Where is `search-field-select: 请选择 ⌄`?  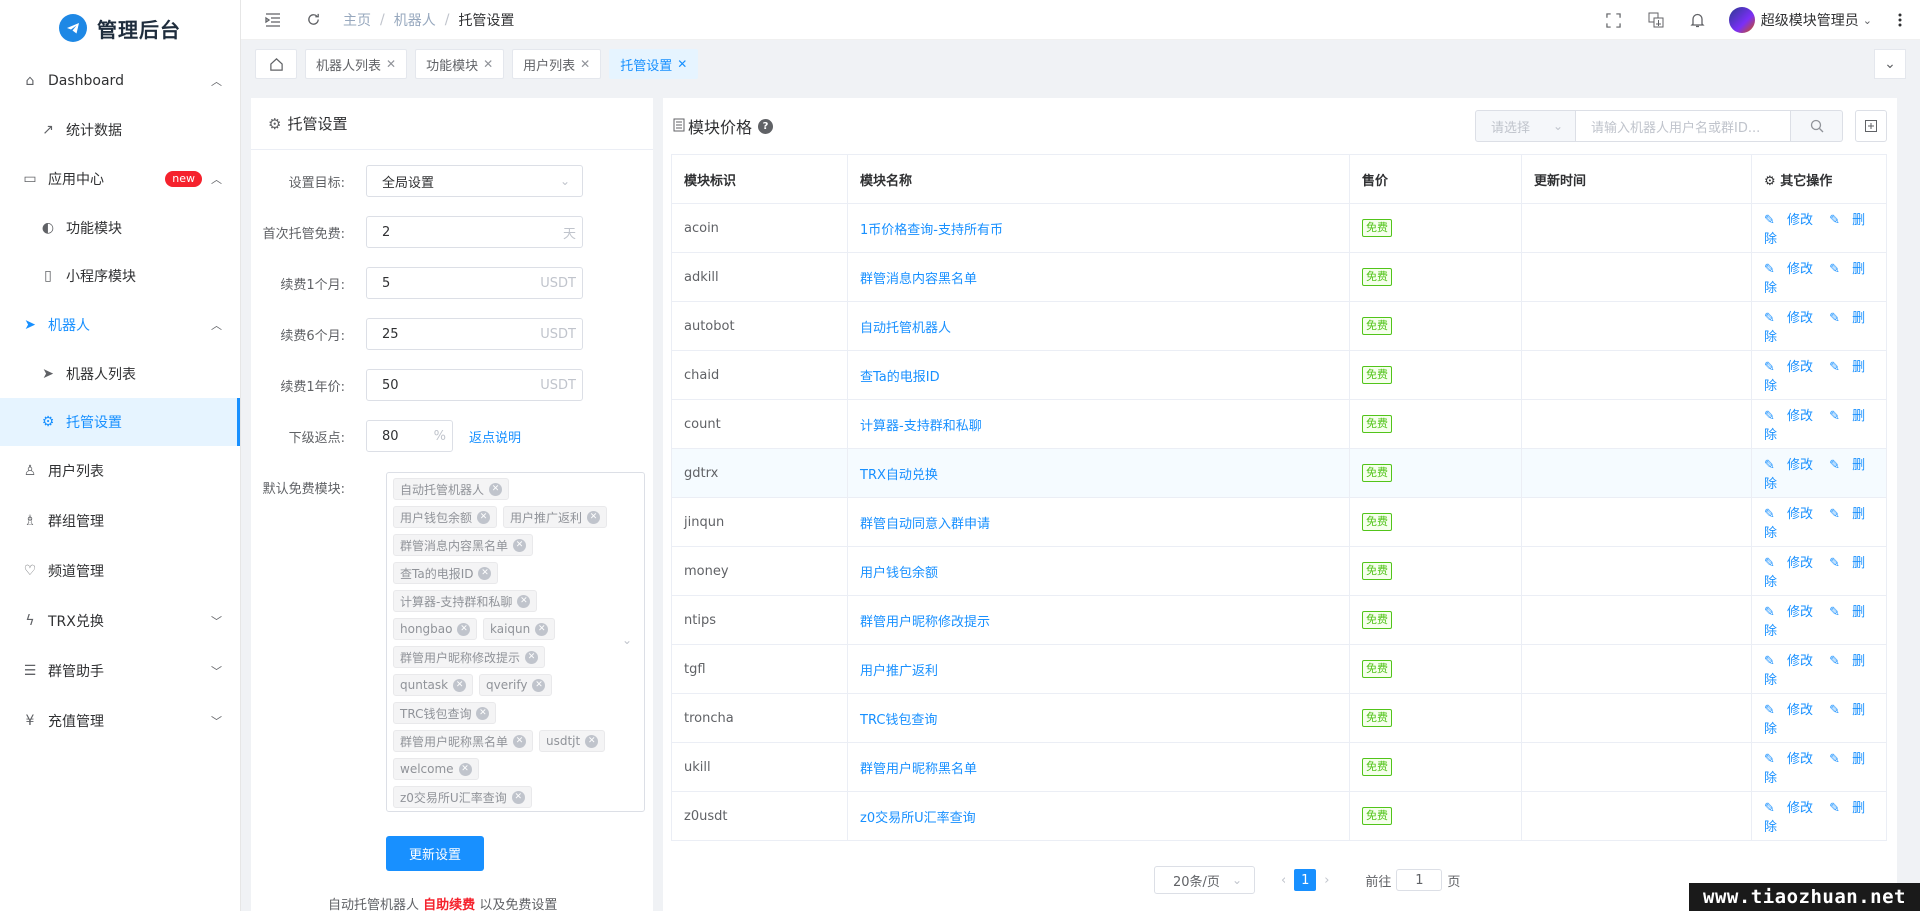 search-field-select: 请选择 ⌄ is located at coordinates (1525, 126).